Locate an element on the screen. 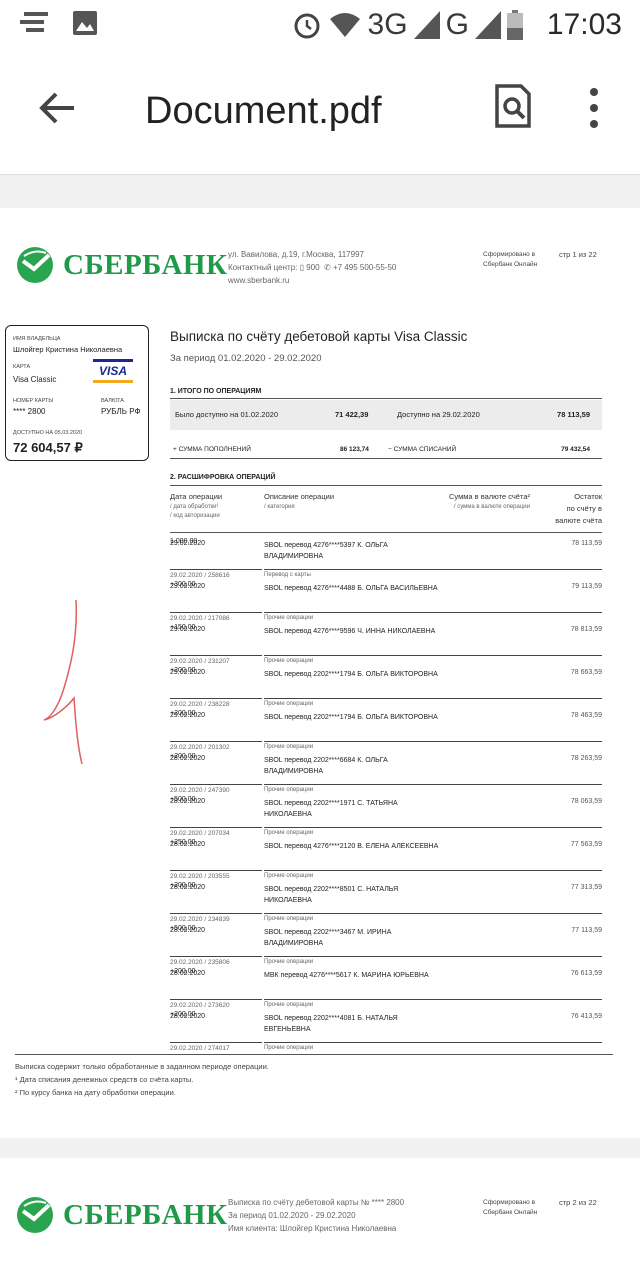 The image size is (640, 1280). available-amount: 72 604,57 ₽ is located at coordinates (48, 447).